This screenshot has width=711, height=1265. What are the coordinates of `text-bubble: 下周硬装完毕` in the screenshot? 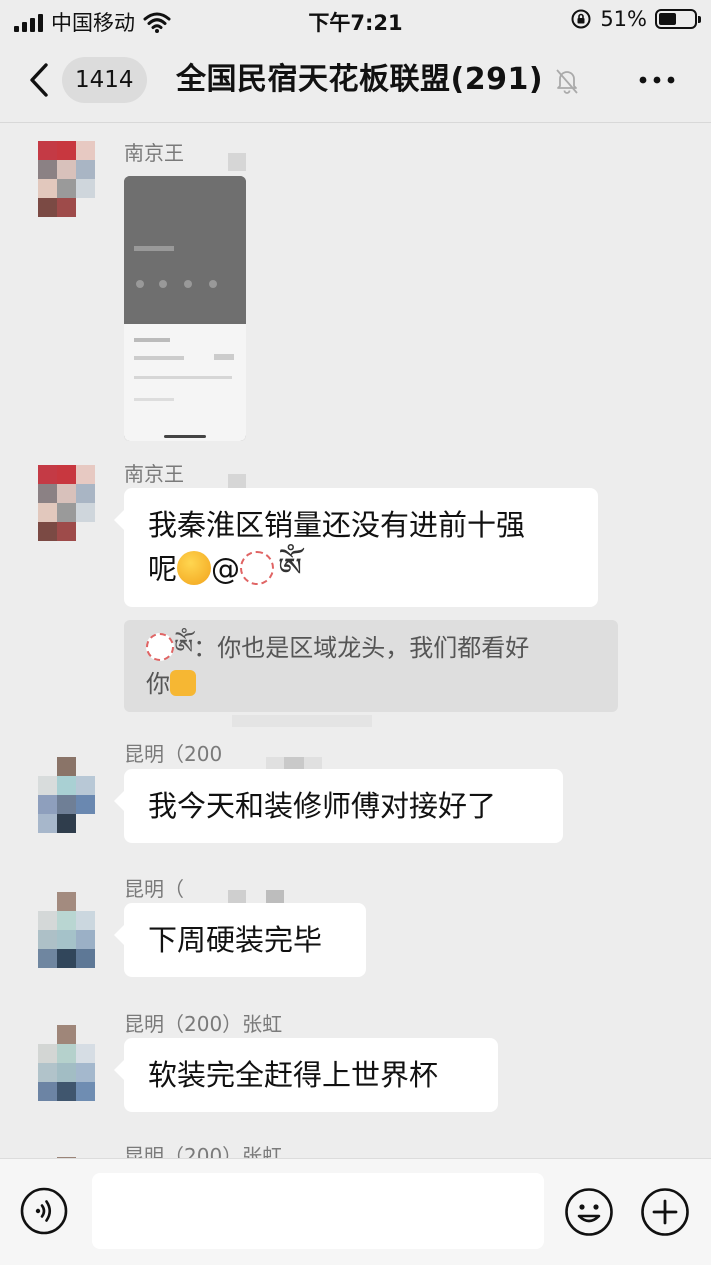 It's located at (240, 940).